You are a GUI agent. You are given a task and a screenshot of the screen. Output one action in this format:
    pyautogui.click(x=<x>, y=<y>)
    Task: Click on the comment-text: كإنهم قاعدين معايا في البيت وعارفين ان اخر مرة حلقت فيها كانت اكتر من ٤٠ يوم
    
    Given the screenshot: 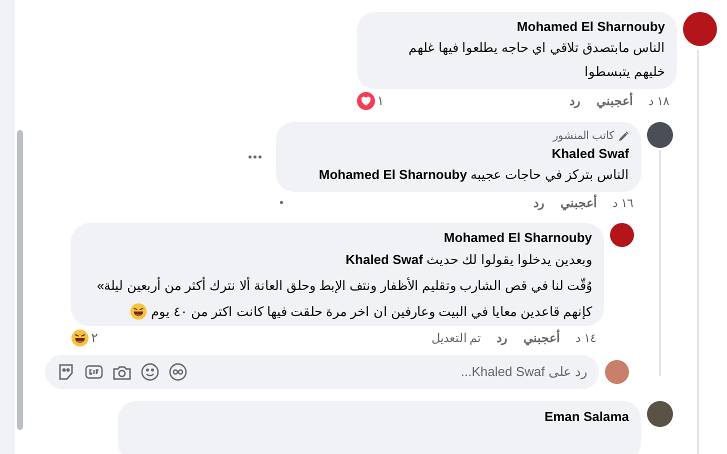 What is the action you would take?
    pyautogui.click(x=371, y=311)
    